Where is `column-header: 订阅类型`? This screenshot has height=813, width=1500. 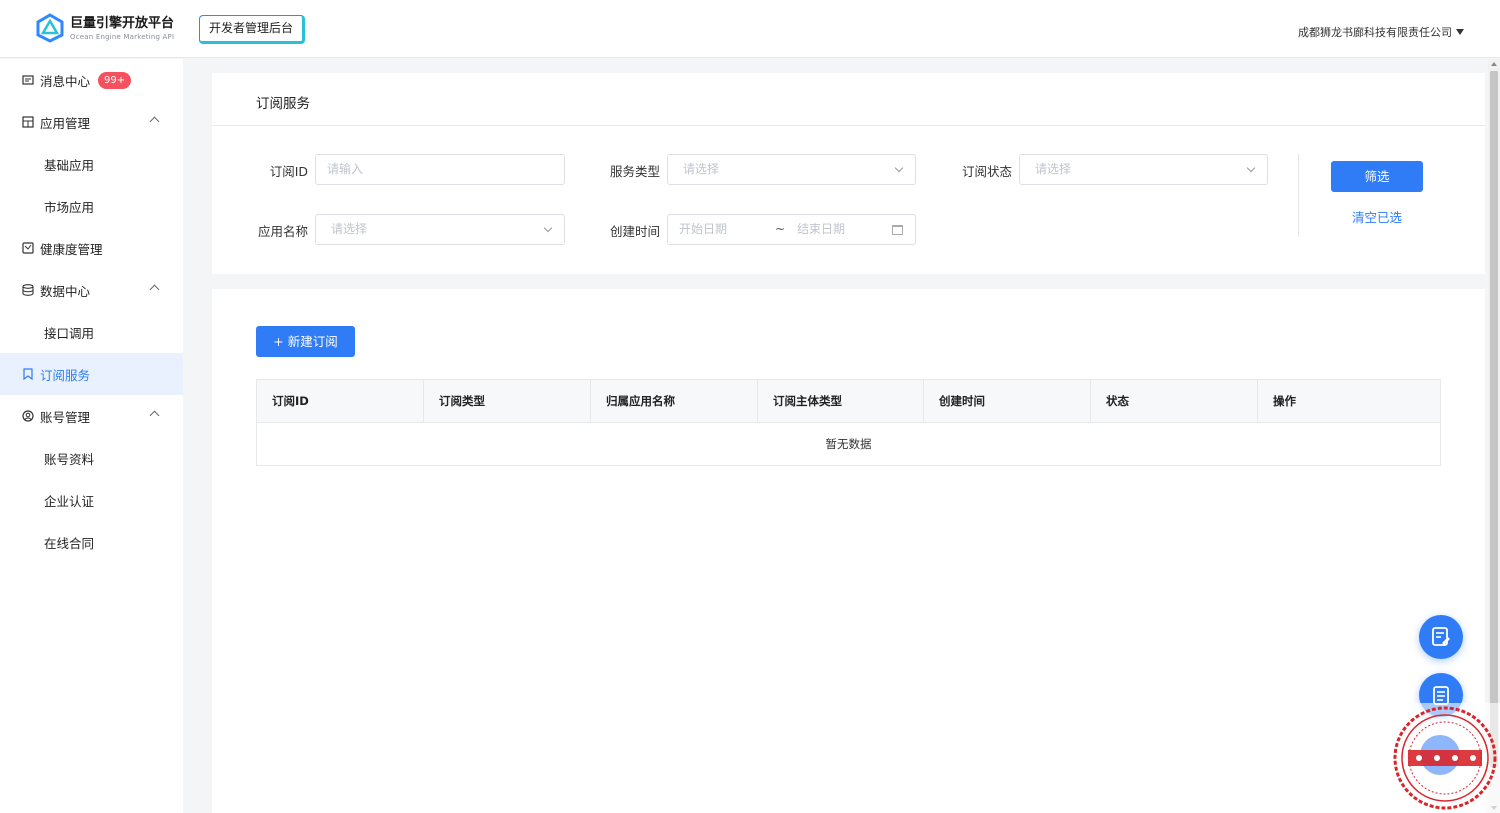
column-header: 订阅类型 is located at coordinates (507, 401).